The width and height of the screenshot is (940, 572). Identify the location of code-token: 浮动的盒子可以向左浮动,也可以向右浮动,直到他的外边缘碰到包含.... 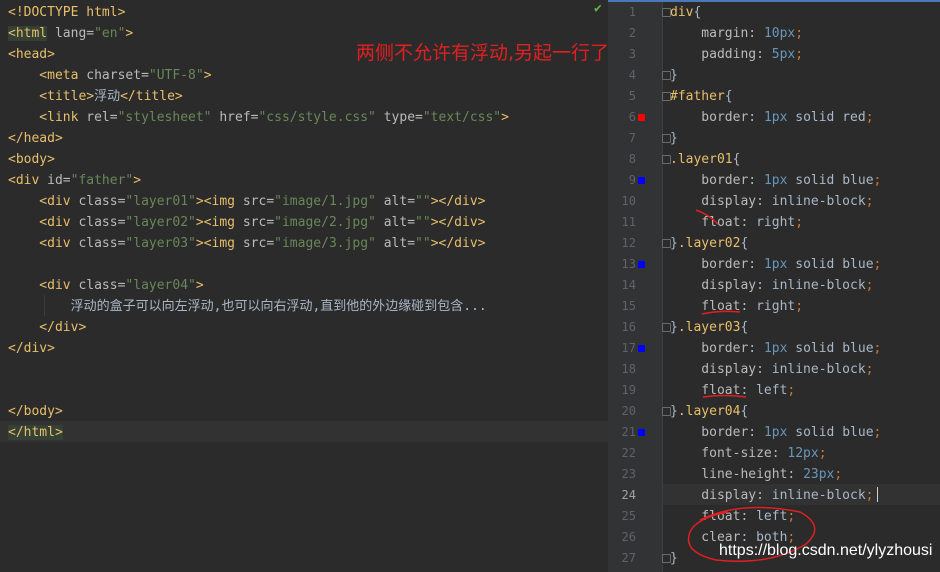
(247, 306).